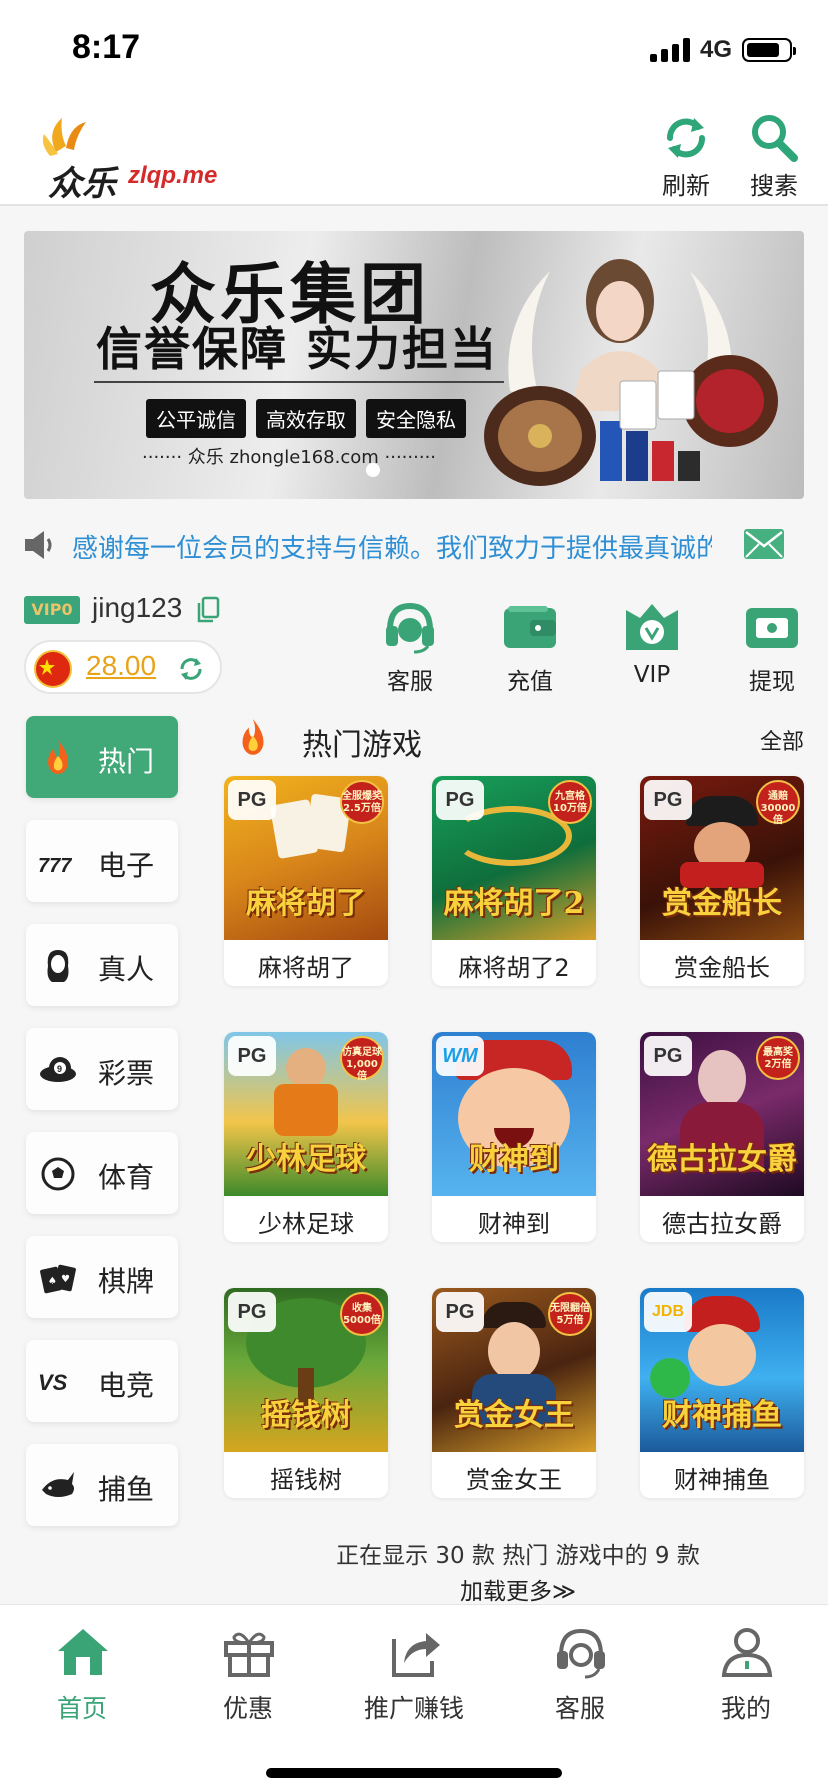 Image resolution: width=828 pixels, height=1792 pixels. Describe the element at coordinates (570, 802) in the screenshot. I see `game-promo-badge: 九宫格 10万倍` at that location.